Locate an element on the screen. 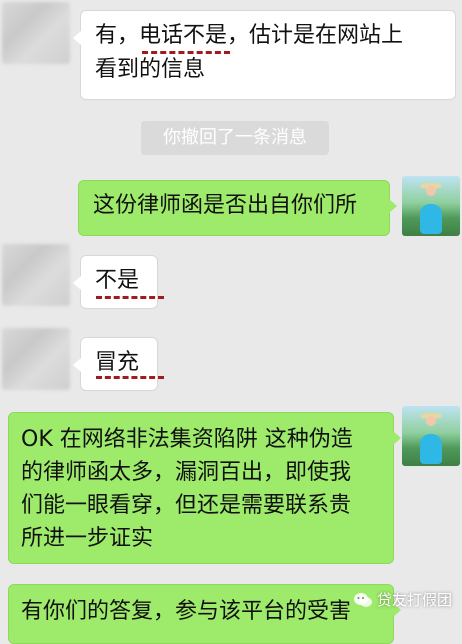 The image size is (462, 644). message-bubble-incoming: 不是 is located at coordinates (115, 282).